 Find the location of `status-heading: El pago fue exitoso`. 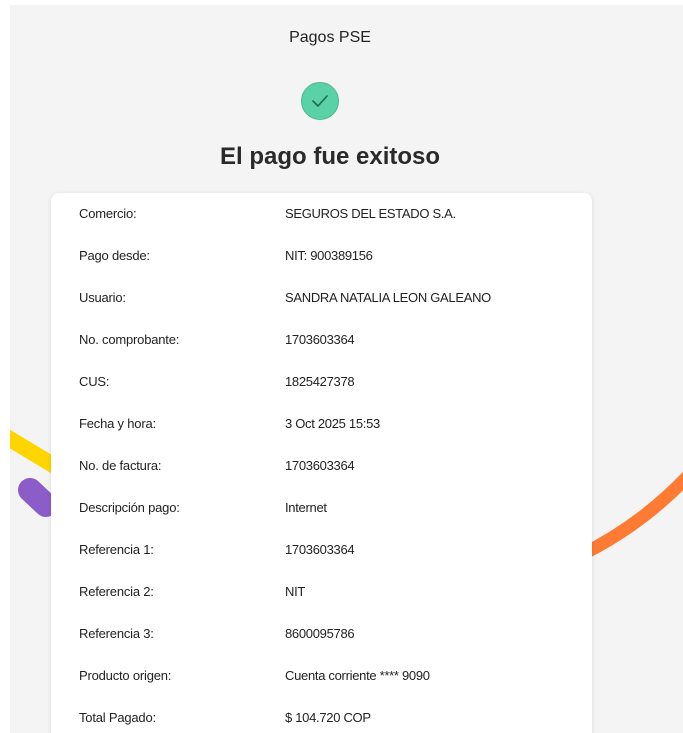

status-heading: El pago fue exitoso is located at coordinates (330, 156).